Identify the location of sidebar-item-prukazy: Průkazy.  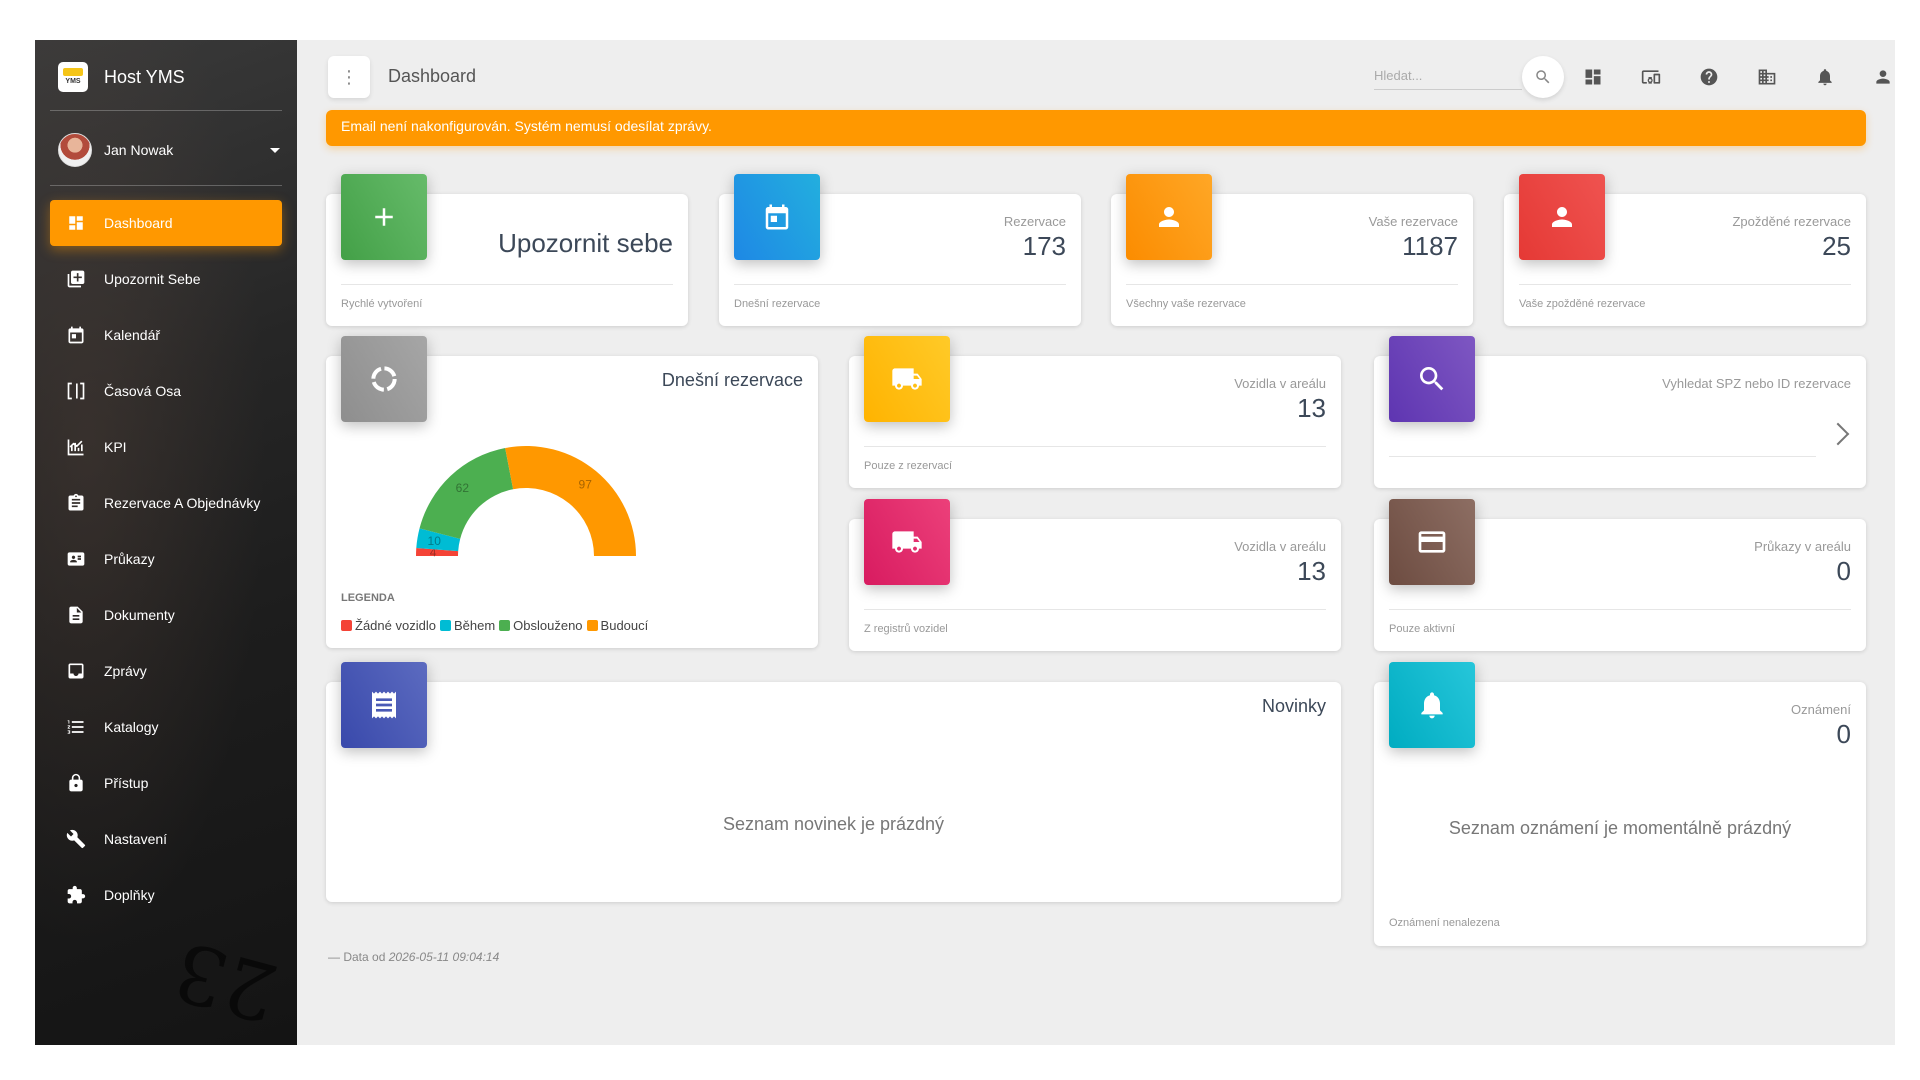
(166, 559).